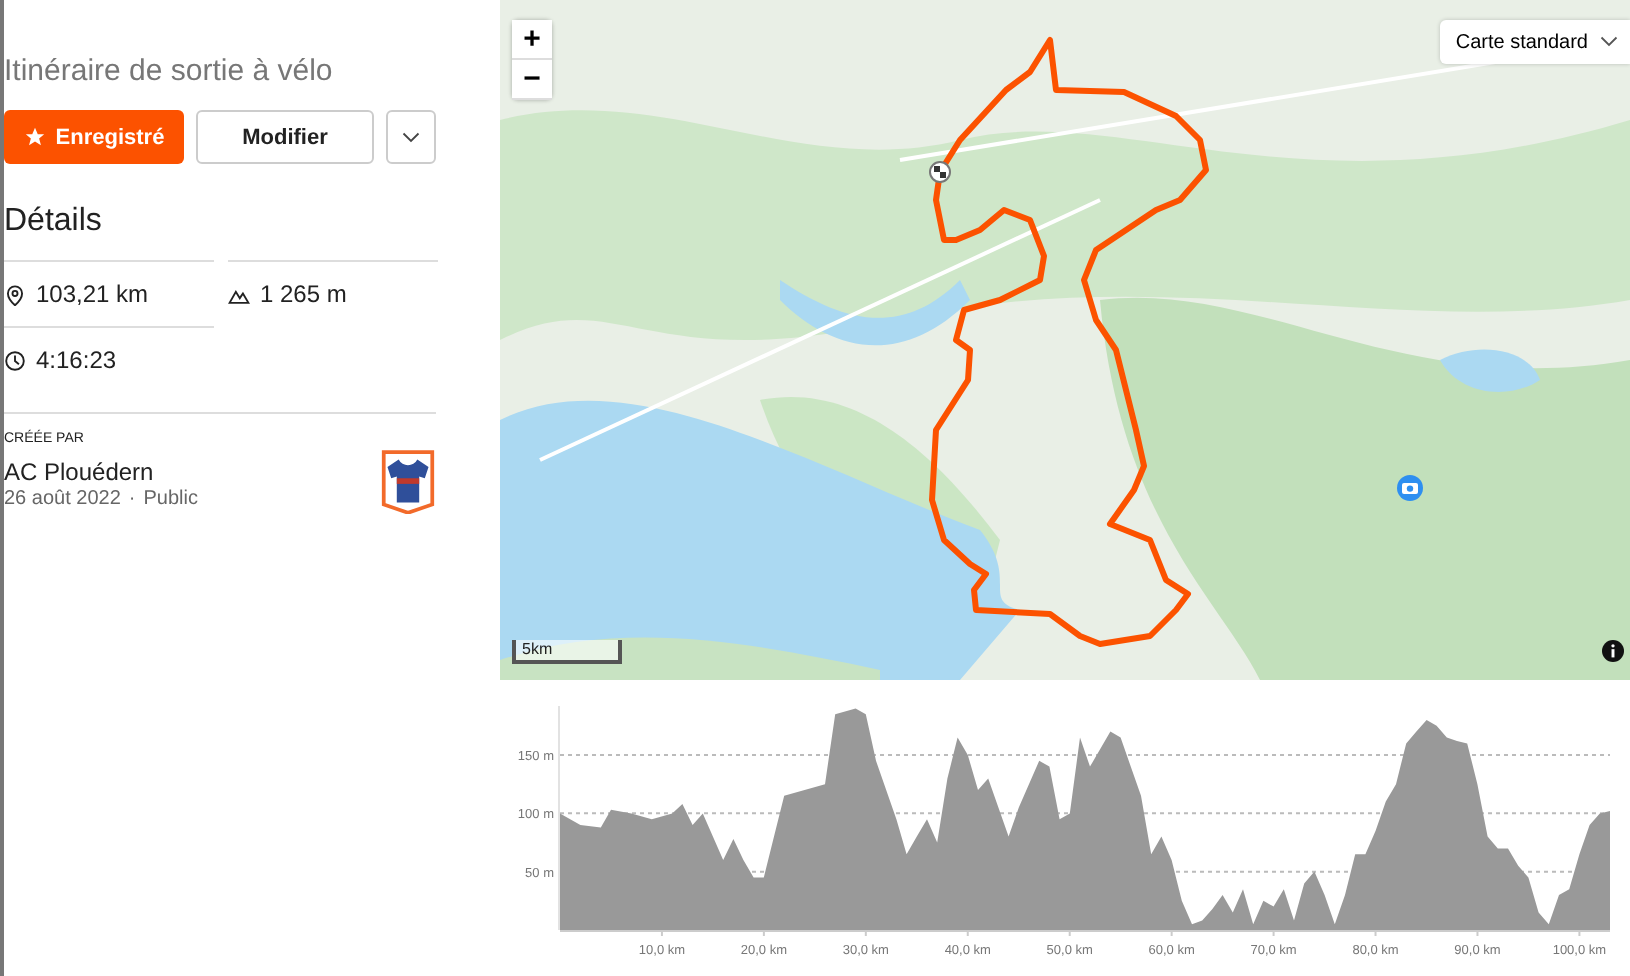 The width and height of the screenshot is (1630, 976). Describe the element at coordinates (15, 360) in the screenshot. I see `clock-icon` at that location.